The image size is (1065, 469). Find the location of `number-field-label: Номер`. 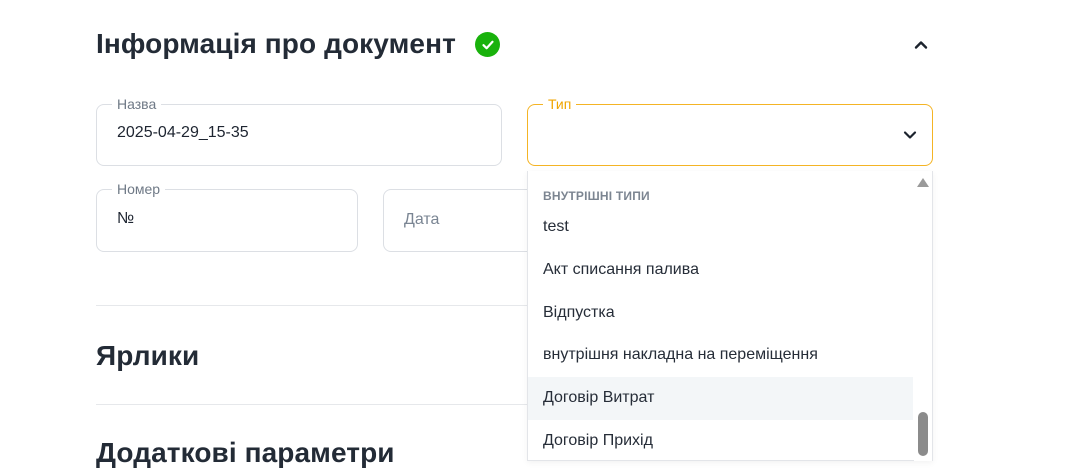

number-field-label: Номер is located at coordinates (139, 189).